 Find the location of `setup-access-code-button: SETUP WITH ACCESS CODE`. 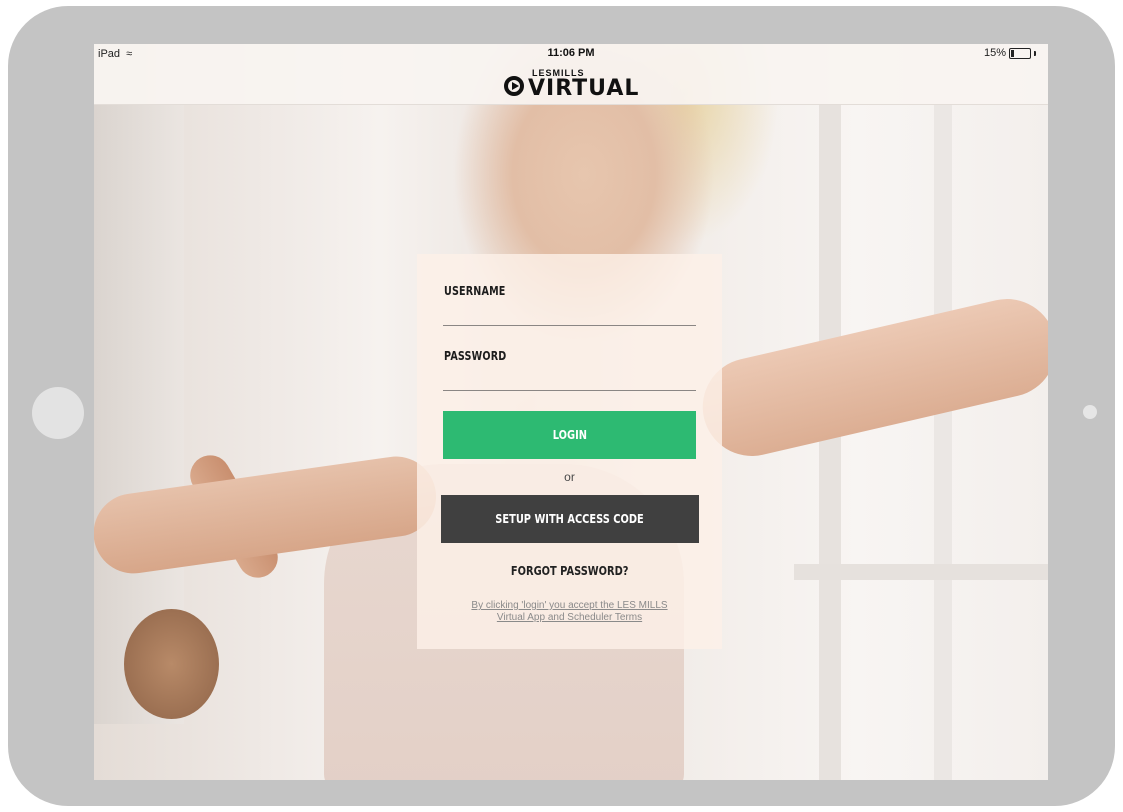

setup-access-code-button: SETUP WITH ACCESS CODE is located at coordinates (570, 519).